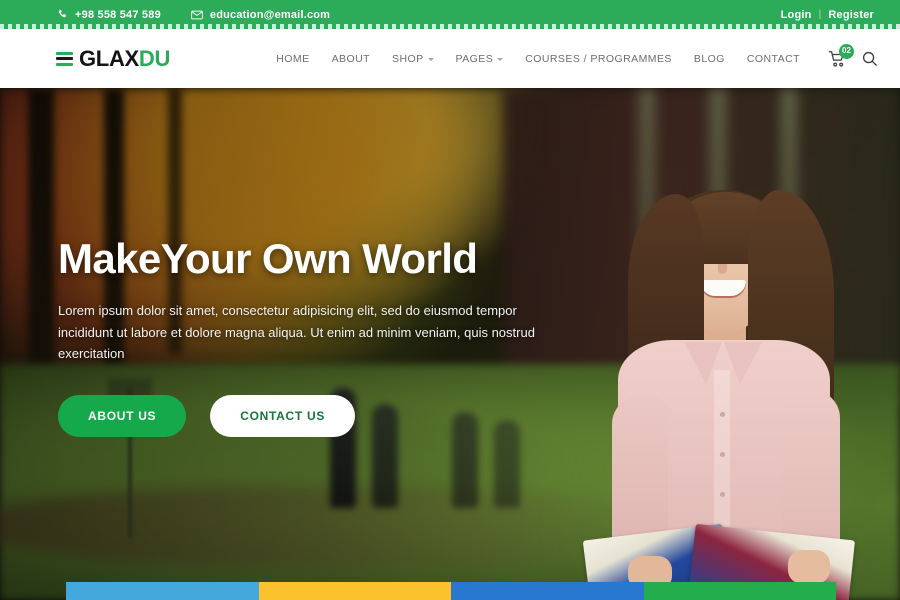 The width and height of the screenshot is (900, 600). What do you see at coordinates (109, 58) in the screenshot?
I see `logo-text-primary: GLAX` at bounding box center [109, 58].